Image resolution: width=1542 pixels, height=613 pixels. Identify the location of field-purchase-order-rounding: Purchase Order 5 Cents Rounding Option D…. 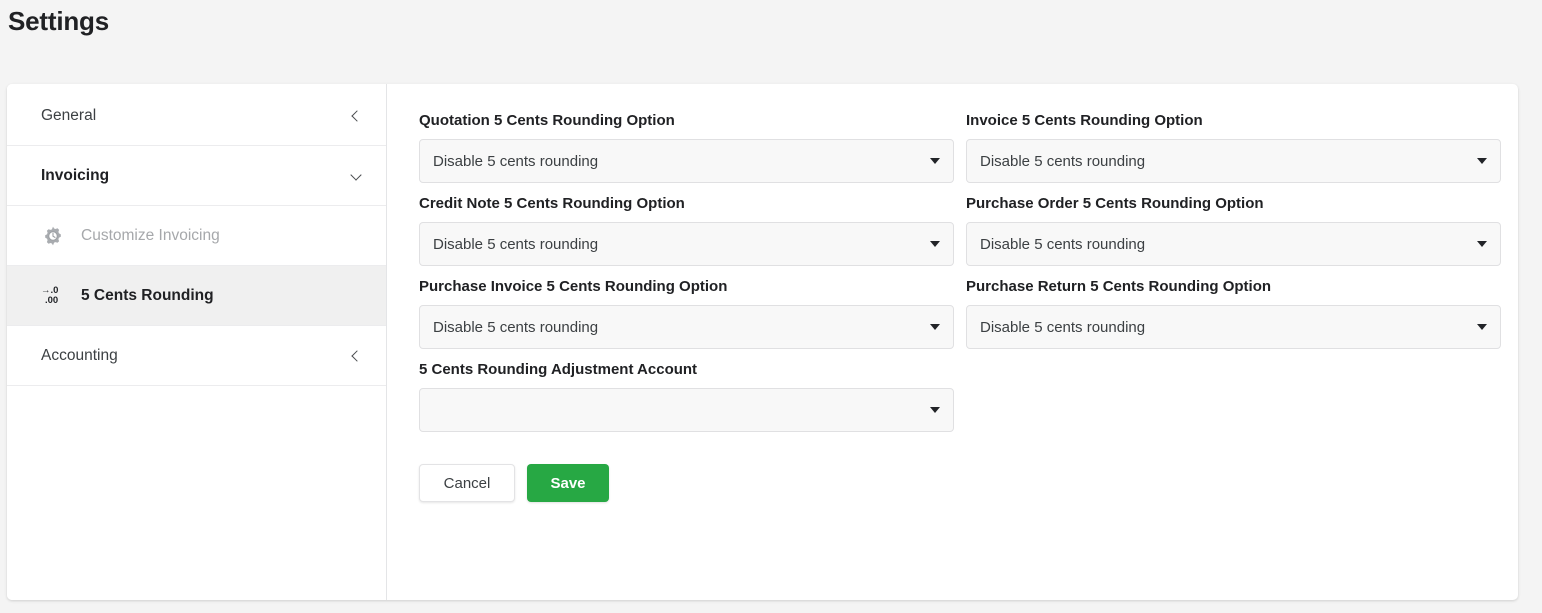
(1233, 230).